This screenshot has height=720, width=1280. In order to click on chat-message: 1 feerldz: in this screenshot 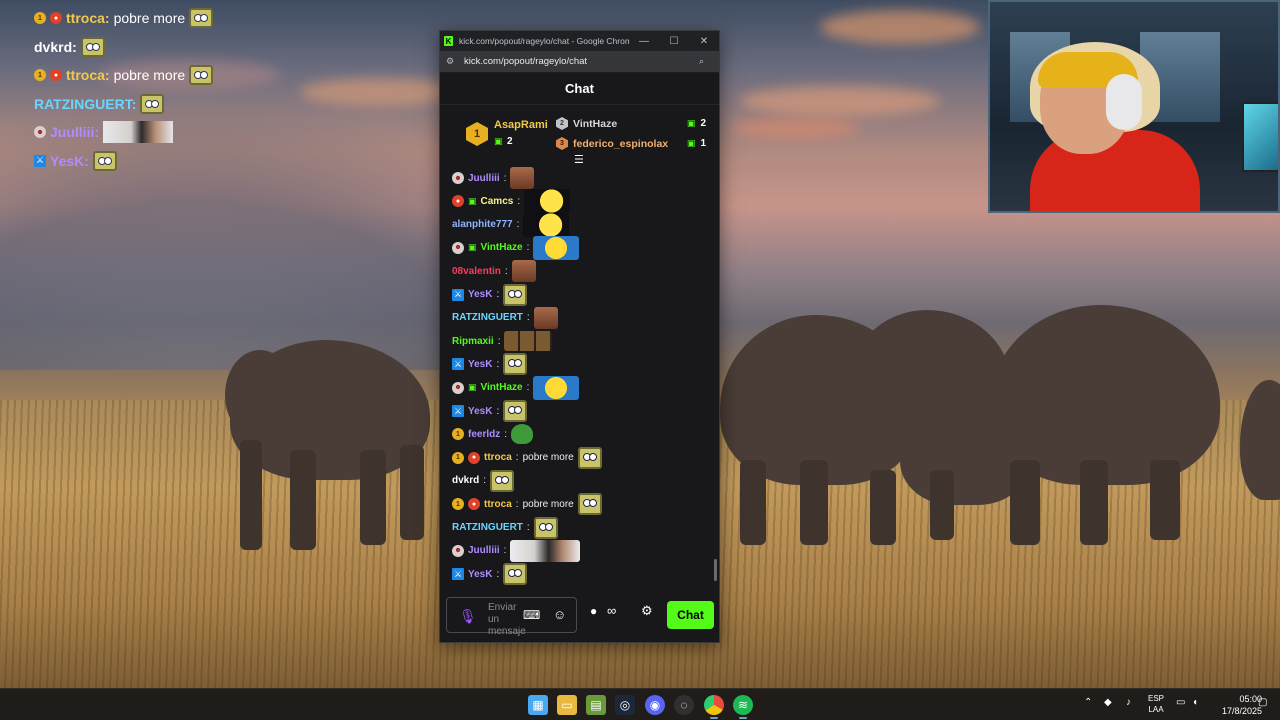, I will do `click(493, 434)`.